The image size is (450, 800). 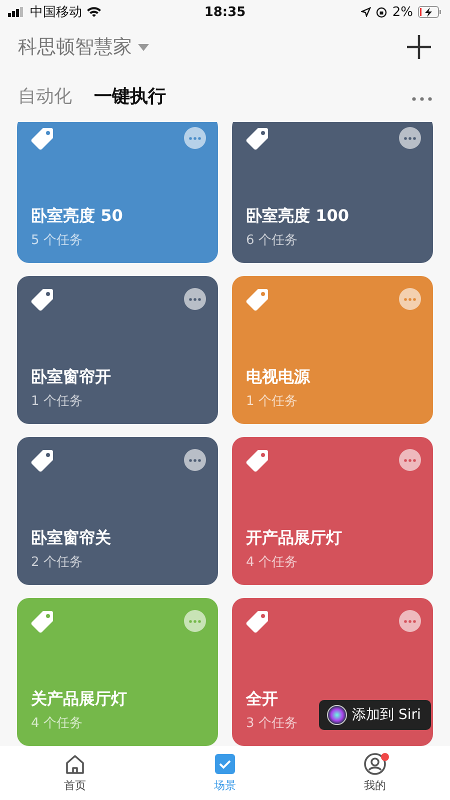 I want to click on carrier-name: 中国移动, so click(x=56, y=12).